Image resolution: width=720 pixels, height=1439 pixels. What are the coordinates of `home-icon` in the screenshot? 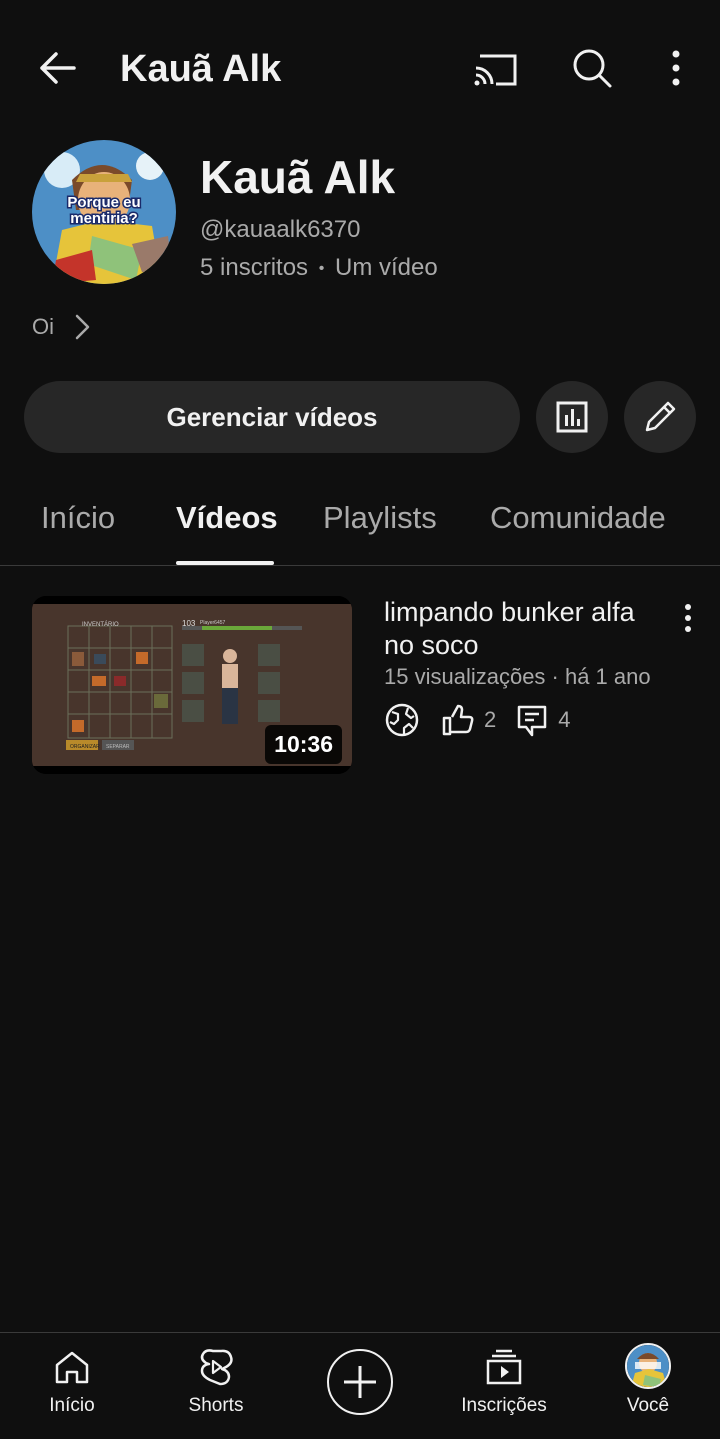 It's located at (72, 1367).